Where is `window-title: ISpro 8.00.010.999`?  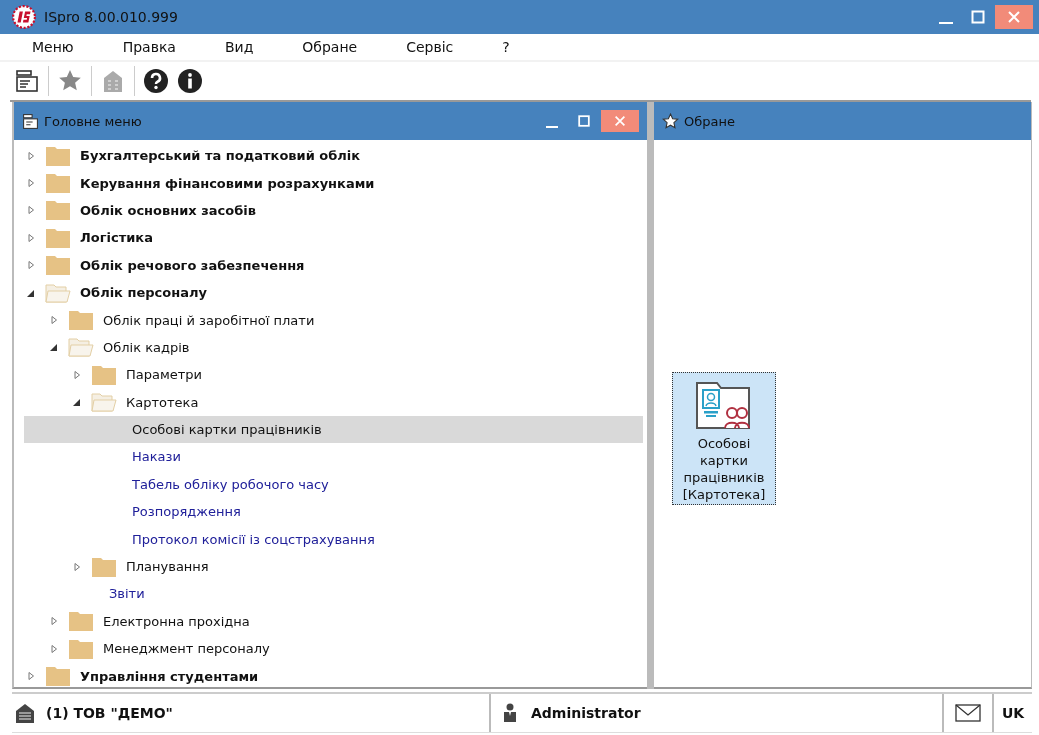
window-title: ISpro 8.00.010.999 is located at coordinates (111, 17).